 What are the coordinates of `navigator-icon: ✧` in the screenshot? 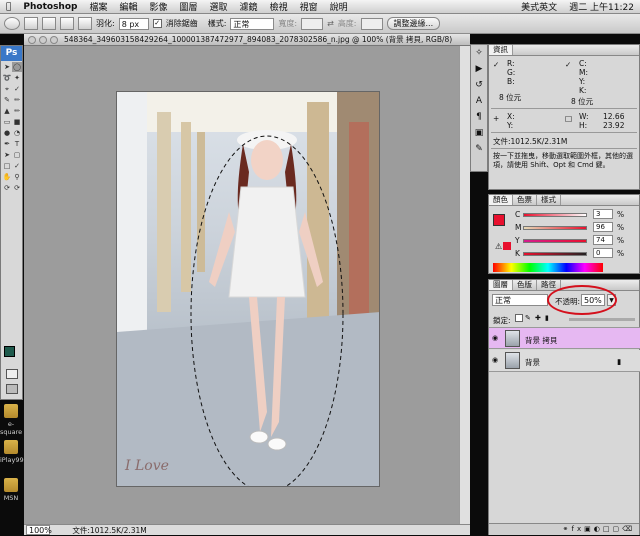 It's located at (479, 53).